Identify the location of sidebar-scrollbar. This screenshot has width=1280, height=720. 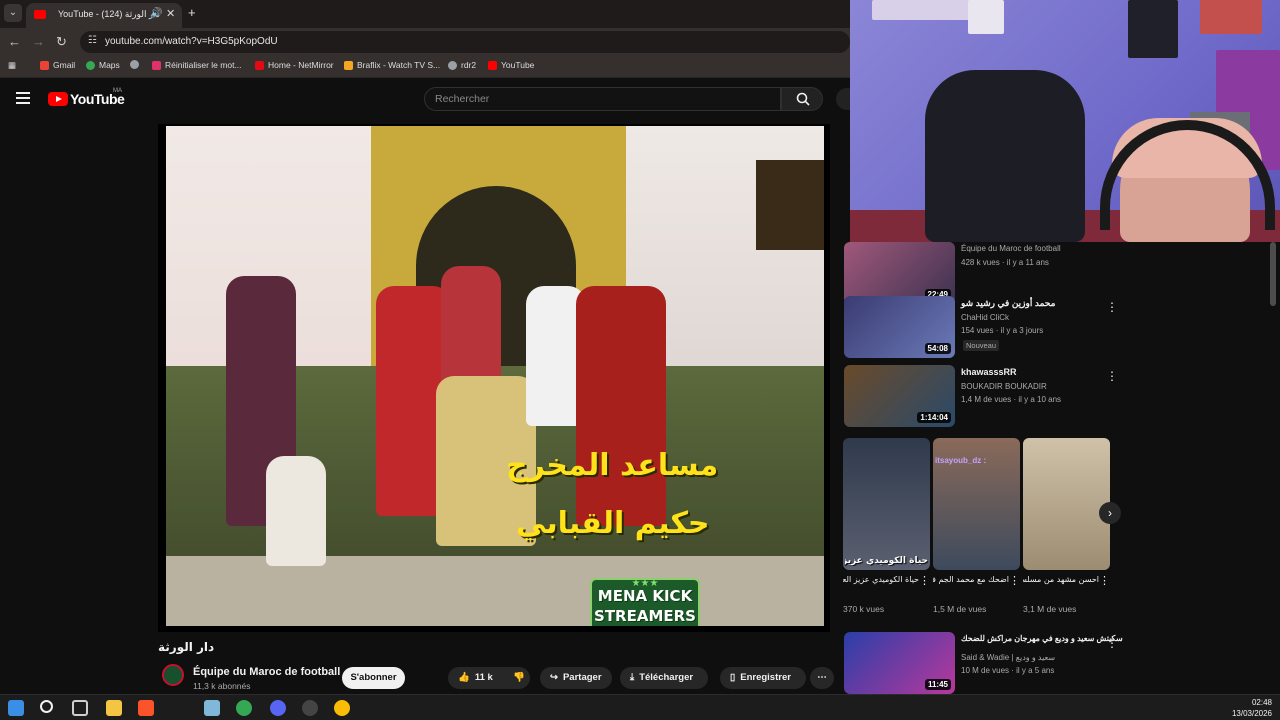
(1273, 274).